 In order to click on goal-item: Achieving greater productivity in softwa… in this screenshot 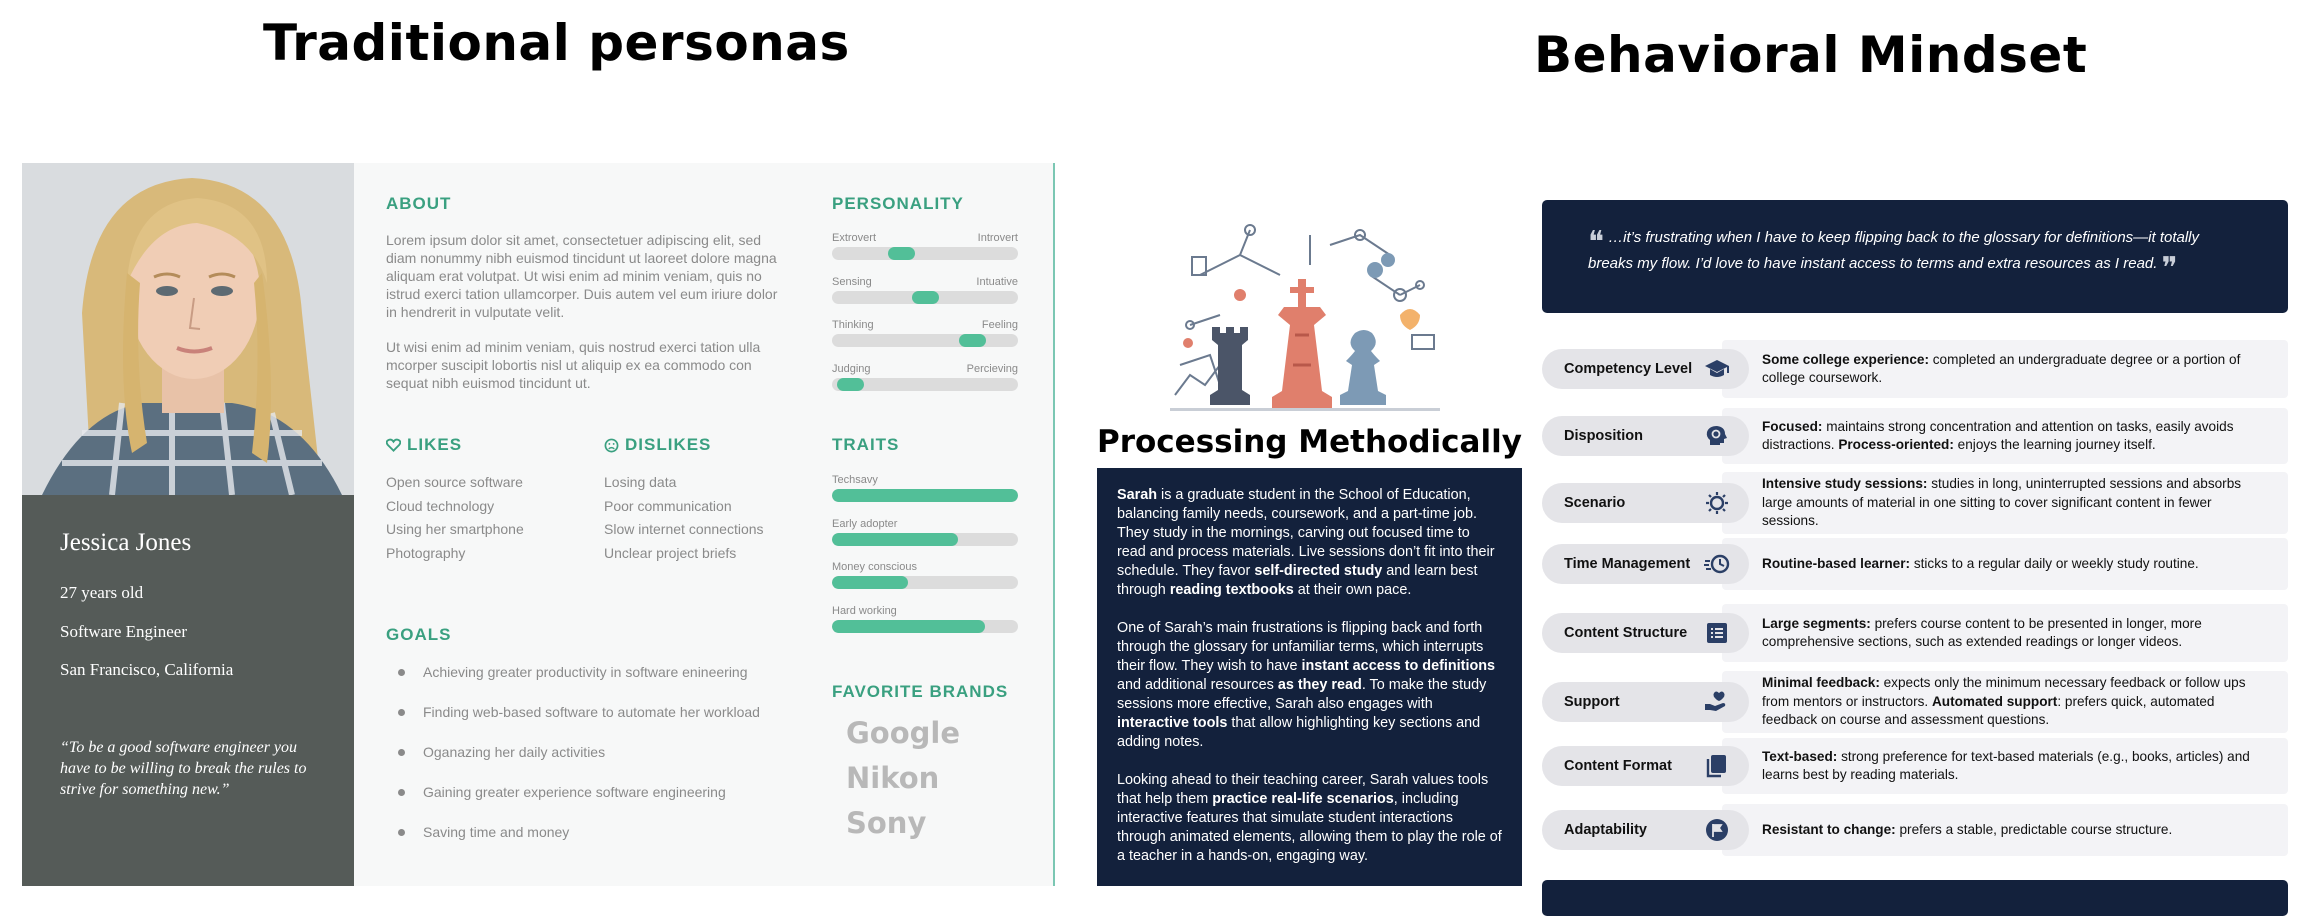, I will do `click(598, 672)`.